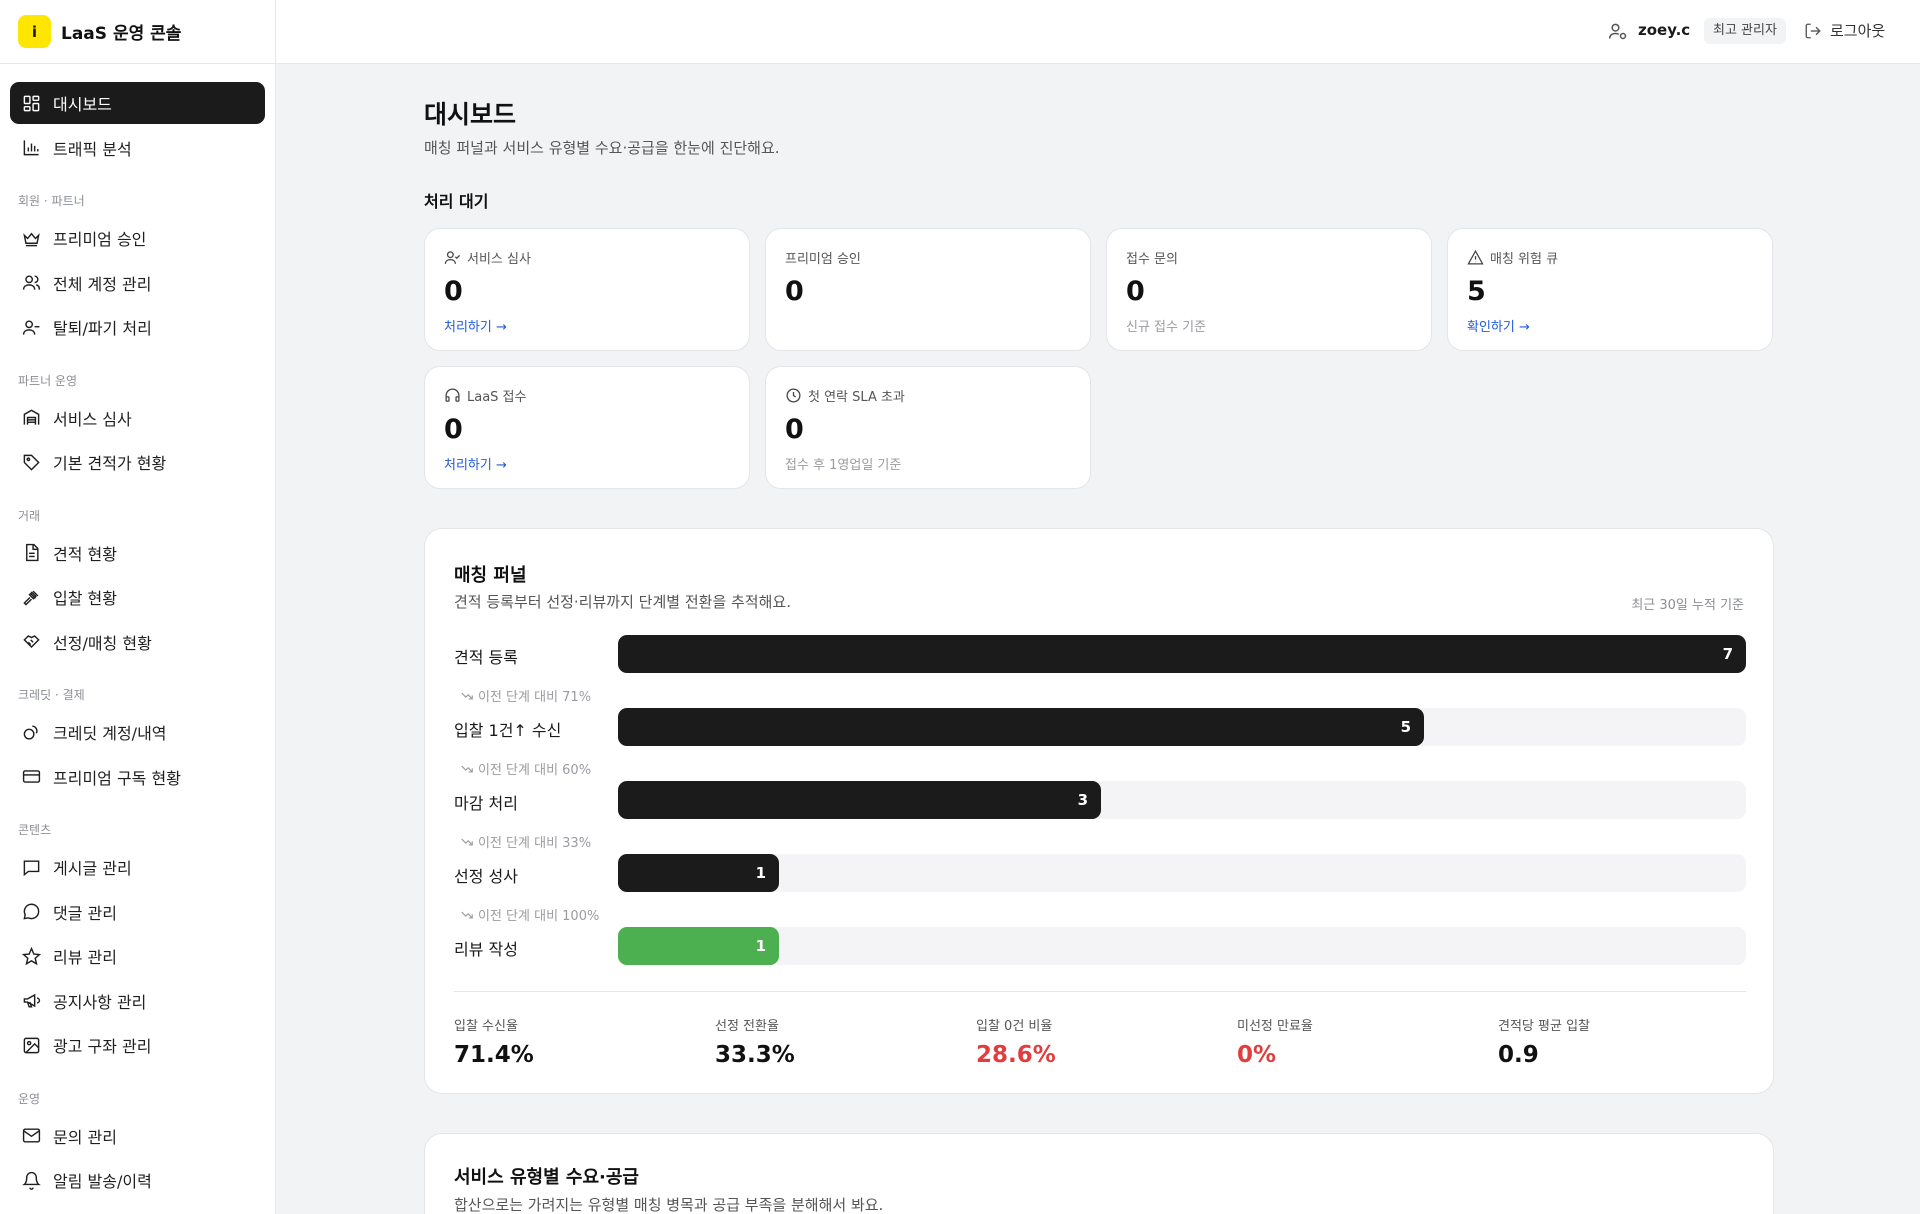  What do you see at coordinates (1858, 31) in the screenshot?
I see `logout-label: 로그아웃` at bounding box center [1858, 31].